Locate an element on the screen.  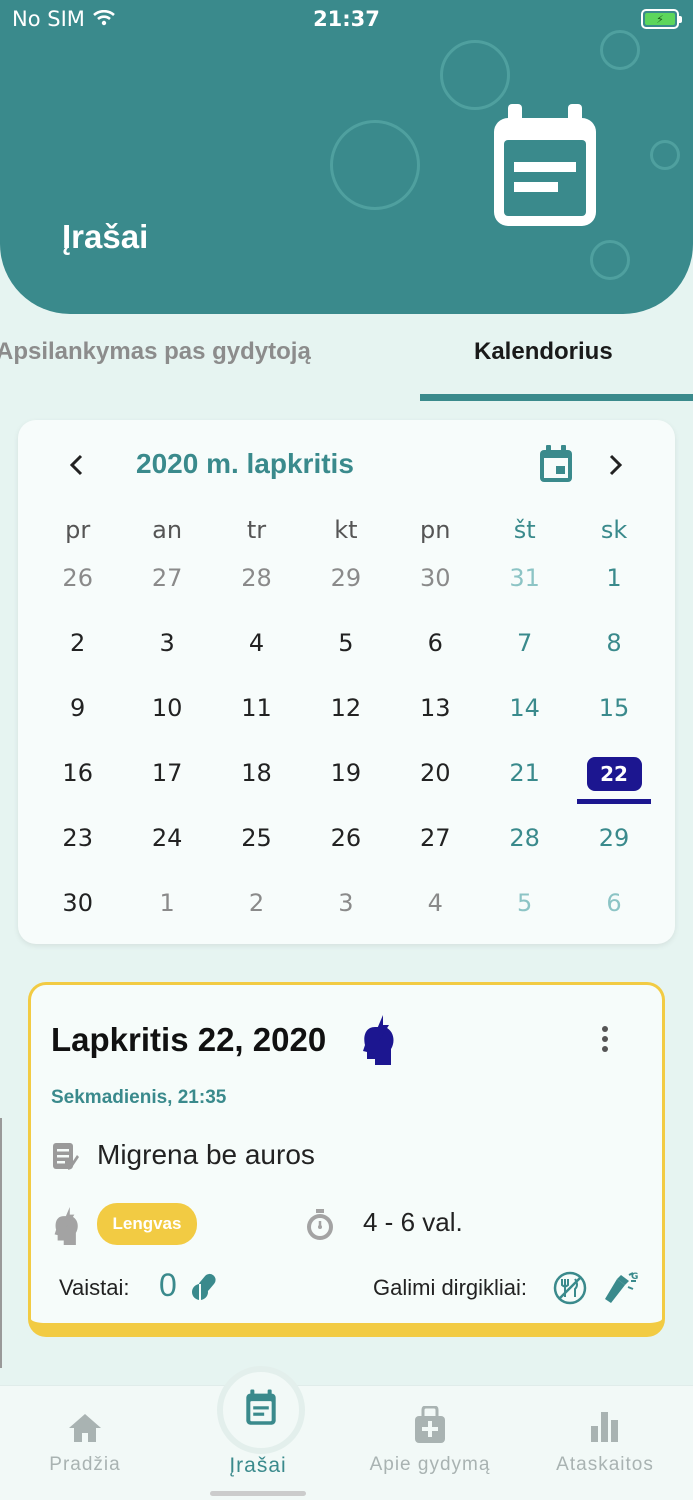
home-indicator is located at coordinates (258, 1493).